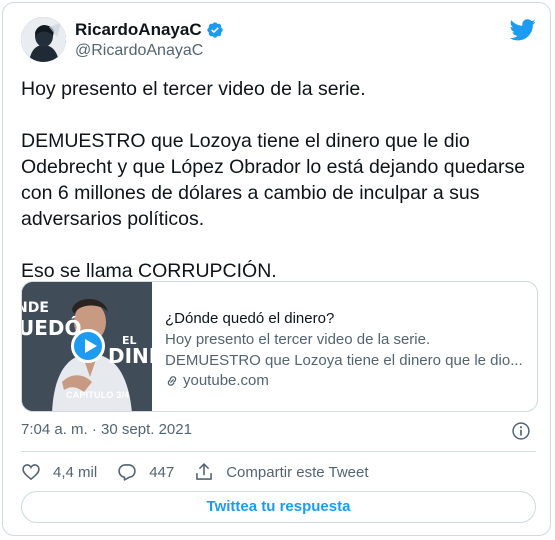 This screenshot has height=540, width=555. What do you see at coordinates (149, 51) in the screenshot?
I see `author-handle: @RicardoAnayaC` at bounding box center [149, 51].